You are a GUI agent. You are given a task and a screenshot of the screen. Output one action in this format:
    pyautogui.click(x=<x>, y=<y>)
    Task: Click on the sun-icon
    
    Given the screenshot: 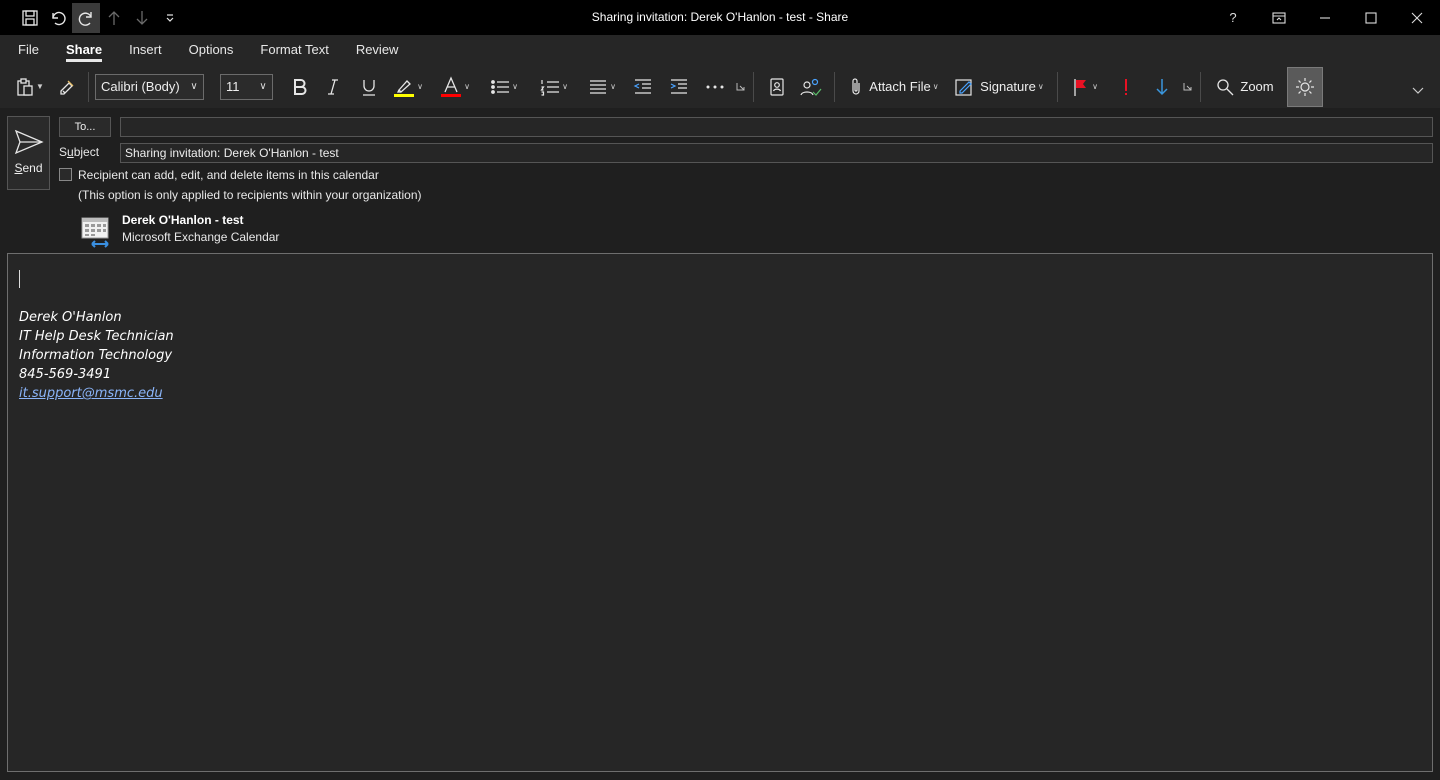 What is the action you would take?
    pyautogui.click(x=1305, y=86)
    